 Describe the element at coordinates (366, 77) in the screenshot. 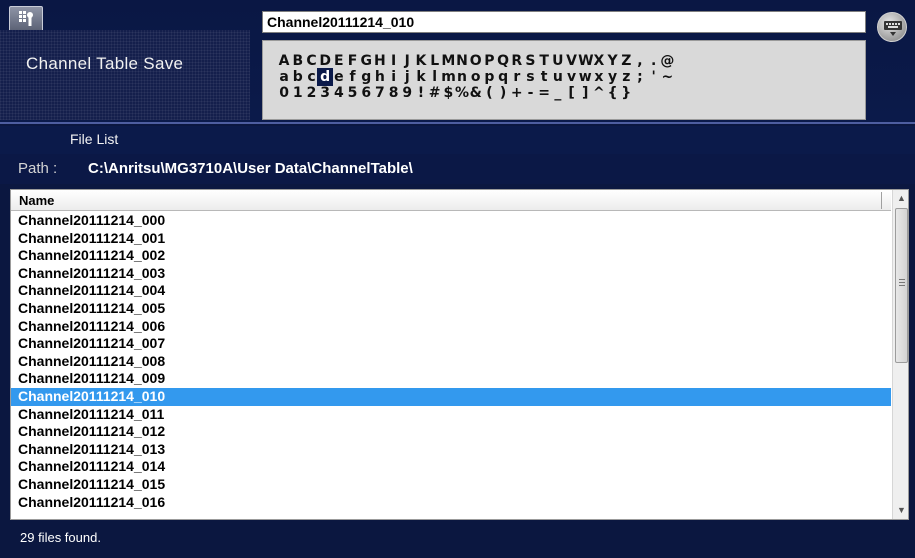

I see `char-key: g` at that location.